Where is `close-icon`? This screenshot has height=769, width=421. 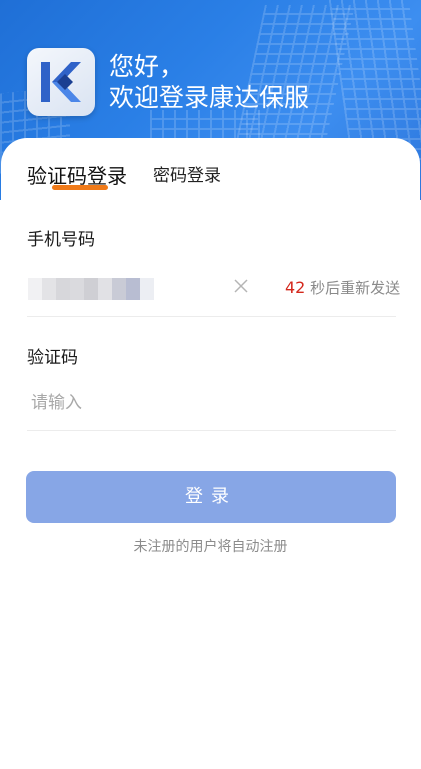
close-icon is located at coordinates (241, 286).